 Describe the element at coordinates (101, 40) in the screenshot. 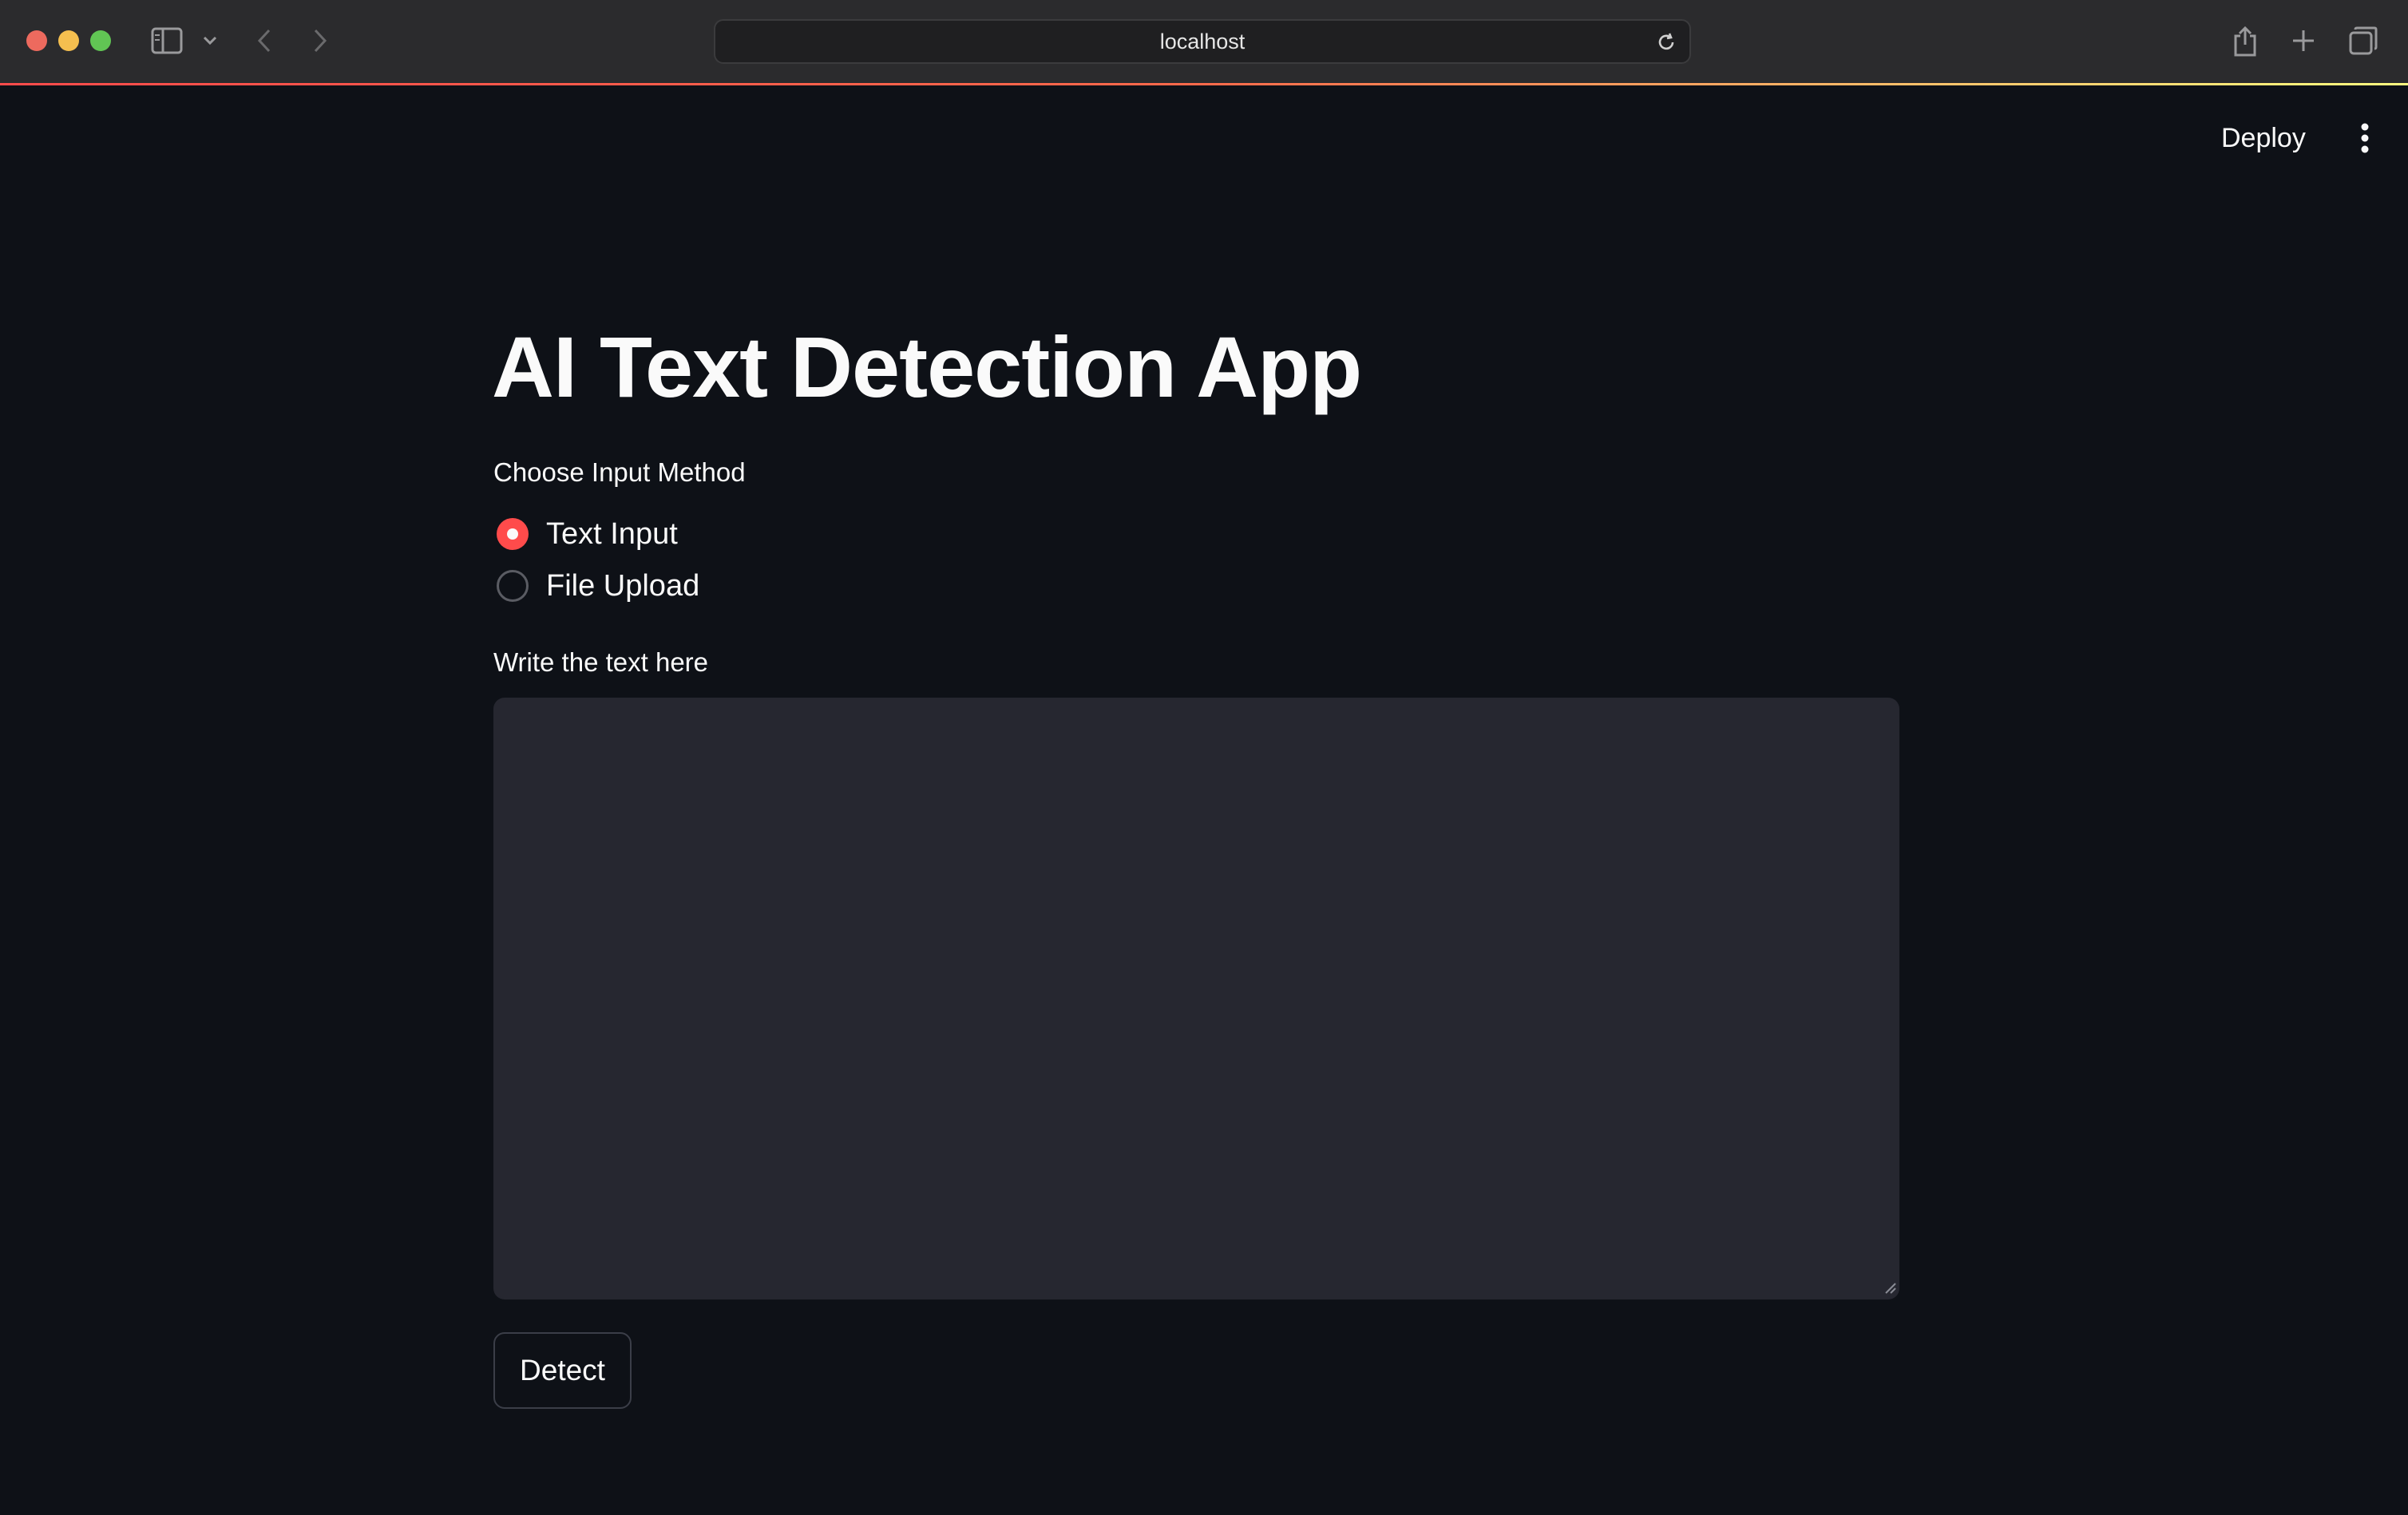

I see `zoom-window-button` at that location.